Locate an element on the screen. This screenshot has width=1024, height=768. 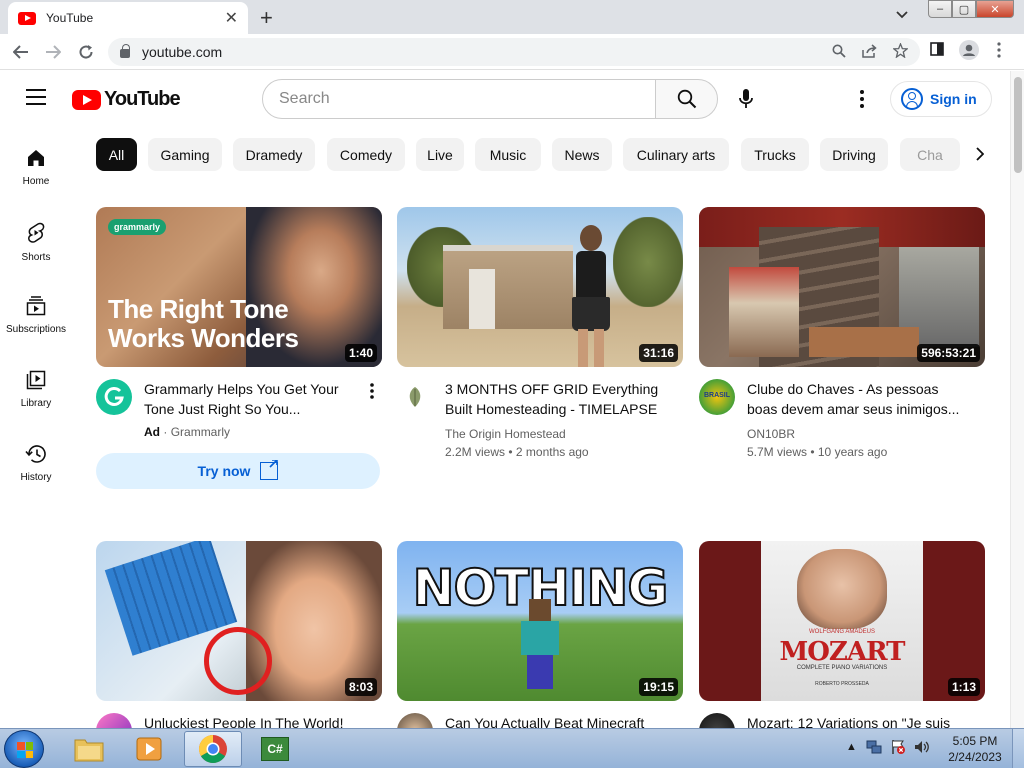
address-bar: youtube.com is located at coordinates (514, 52).